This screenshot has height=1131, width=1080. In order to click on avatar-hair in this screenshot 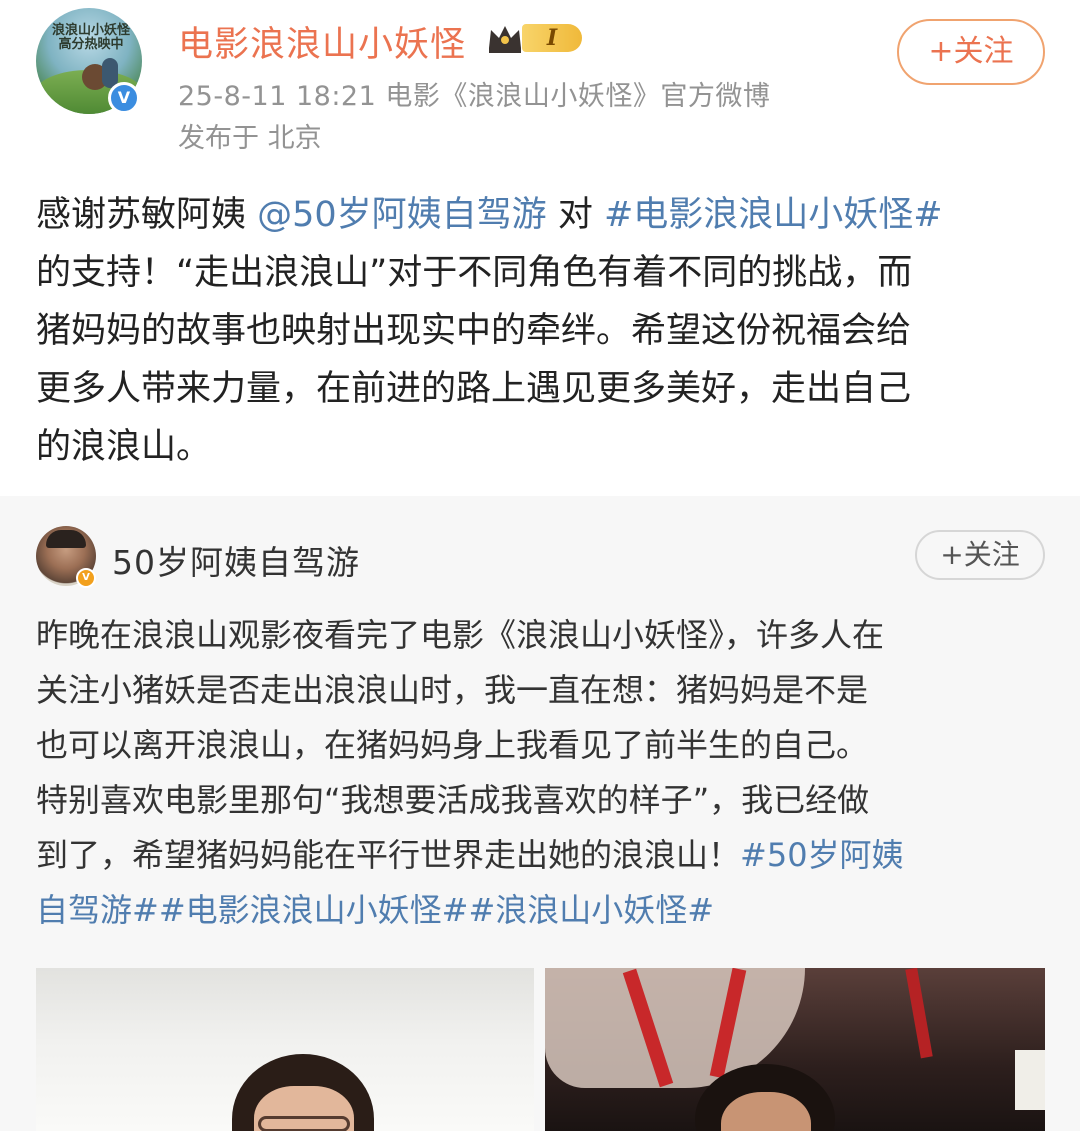, I will do `click(66, 539)`.